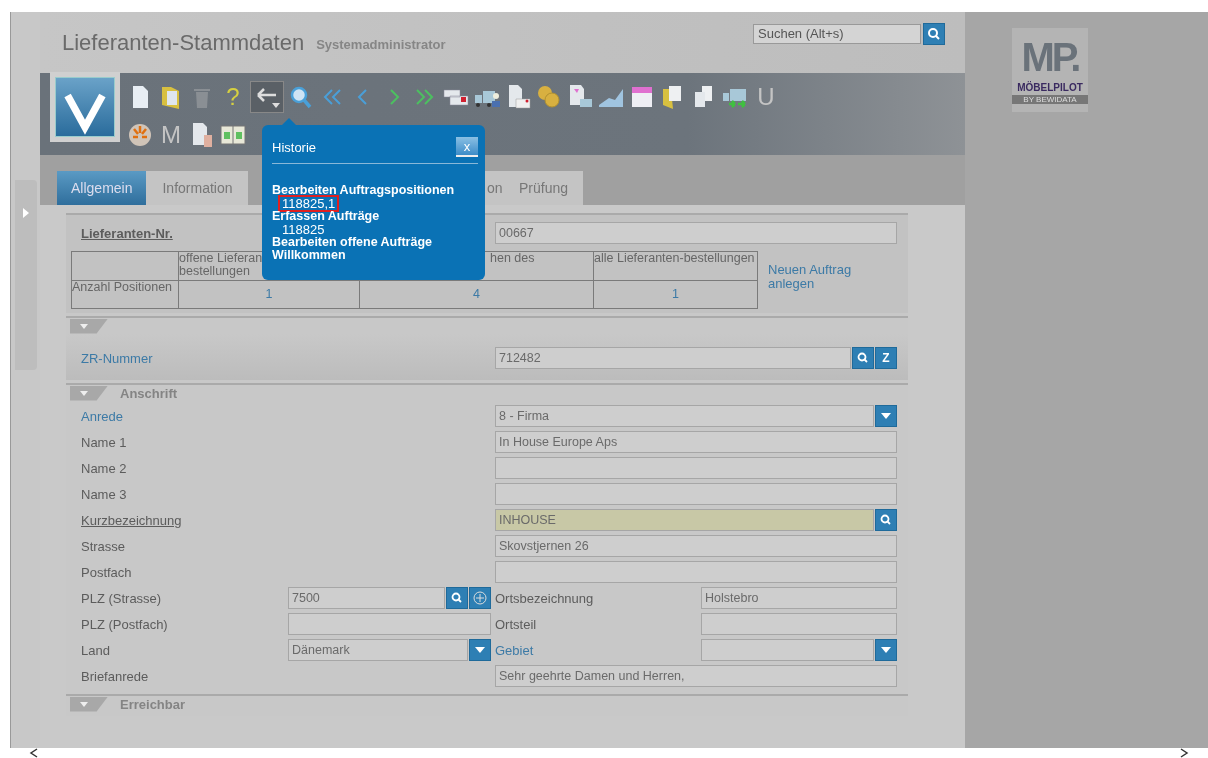 Image resolution: width=1208 pixels, height=758 pixels. What do you see at coordinates (598, 650) in the screenshot?
I see `field-label: Gebiet` at bounding box center [598, 650].